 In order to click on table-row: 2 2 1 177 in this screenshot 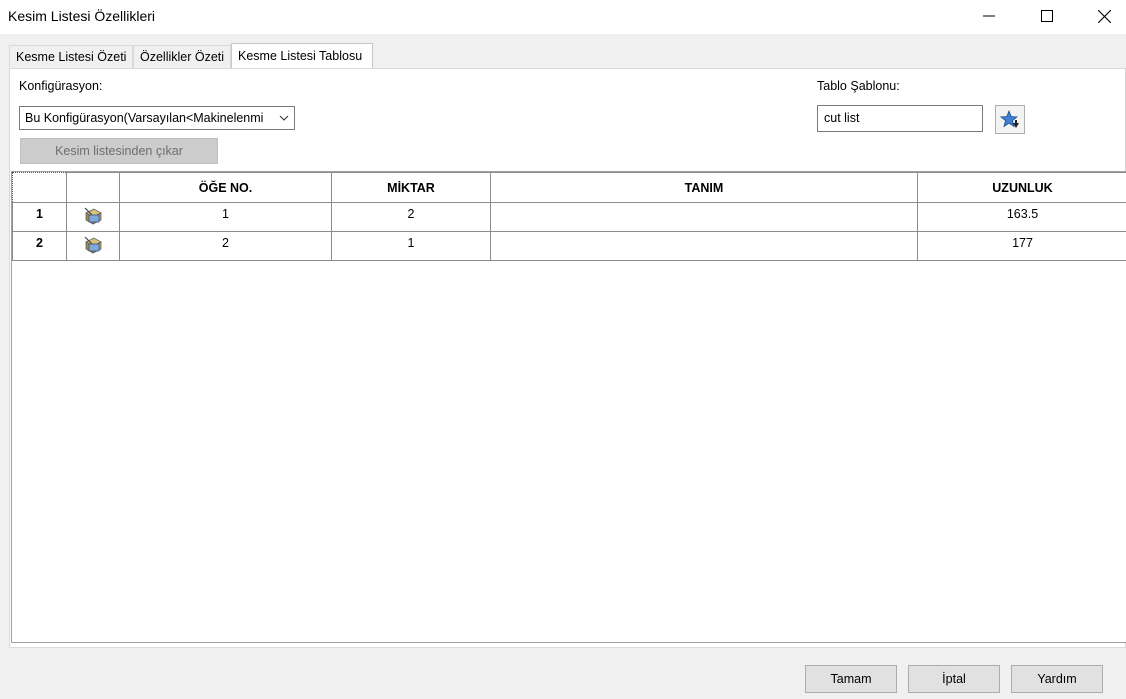, I will do `click(569, 246)`.